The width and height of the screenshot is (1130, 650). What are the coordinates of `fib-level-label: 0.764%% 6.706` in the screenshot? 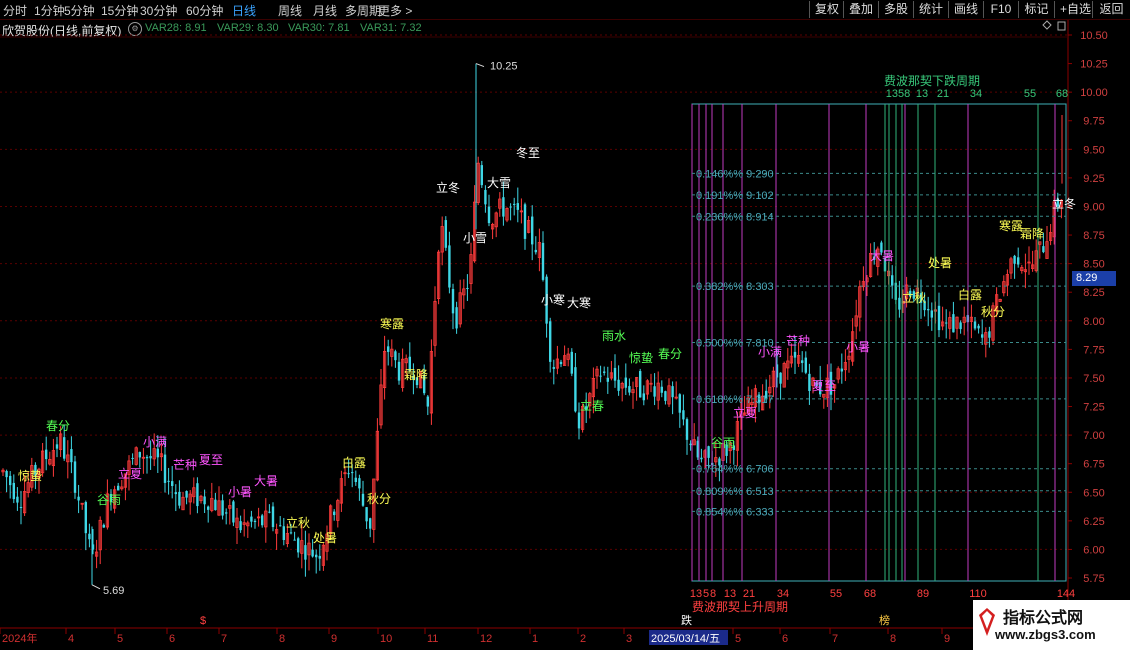 It's located at (735, 470).